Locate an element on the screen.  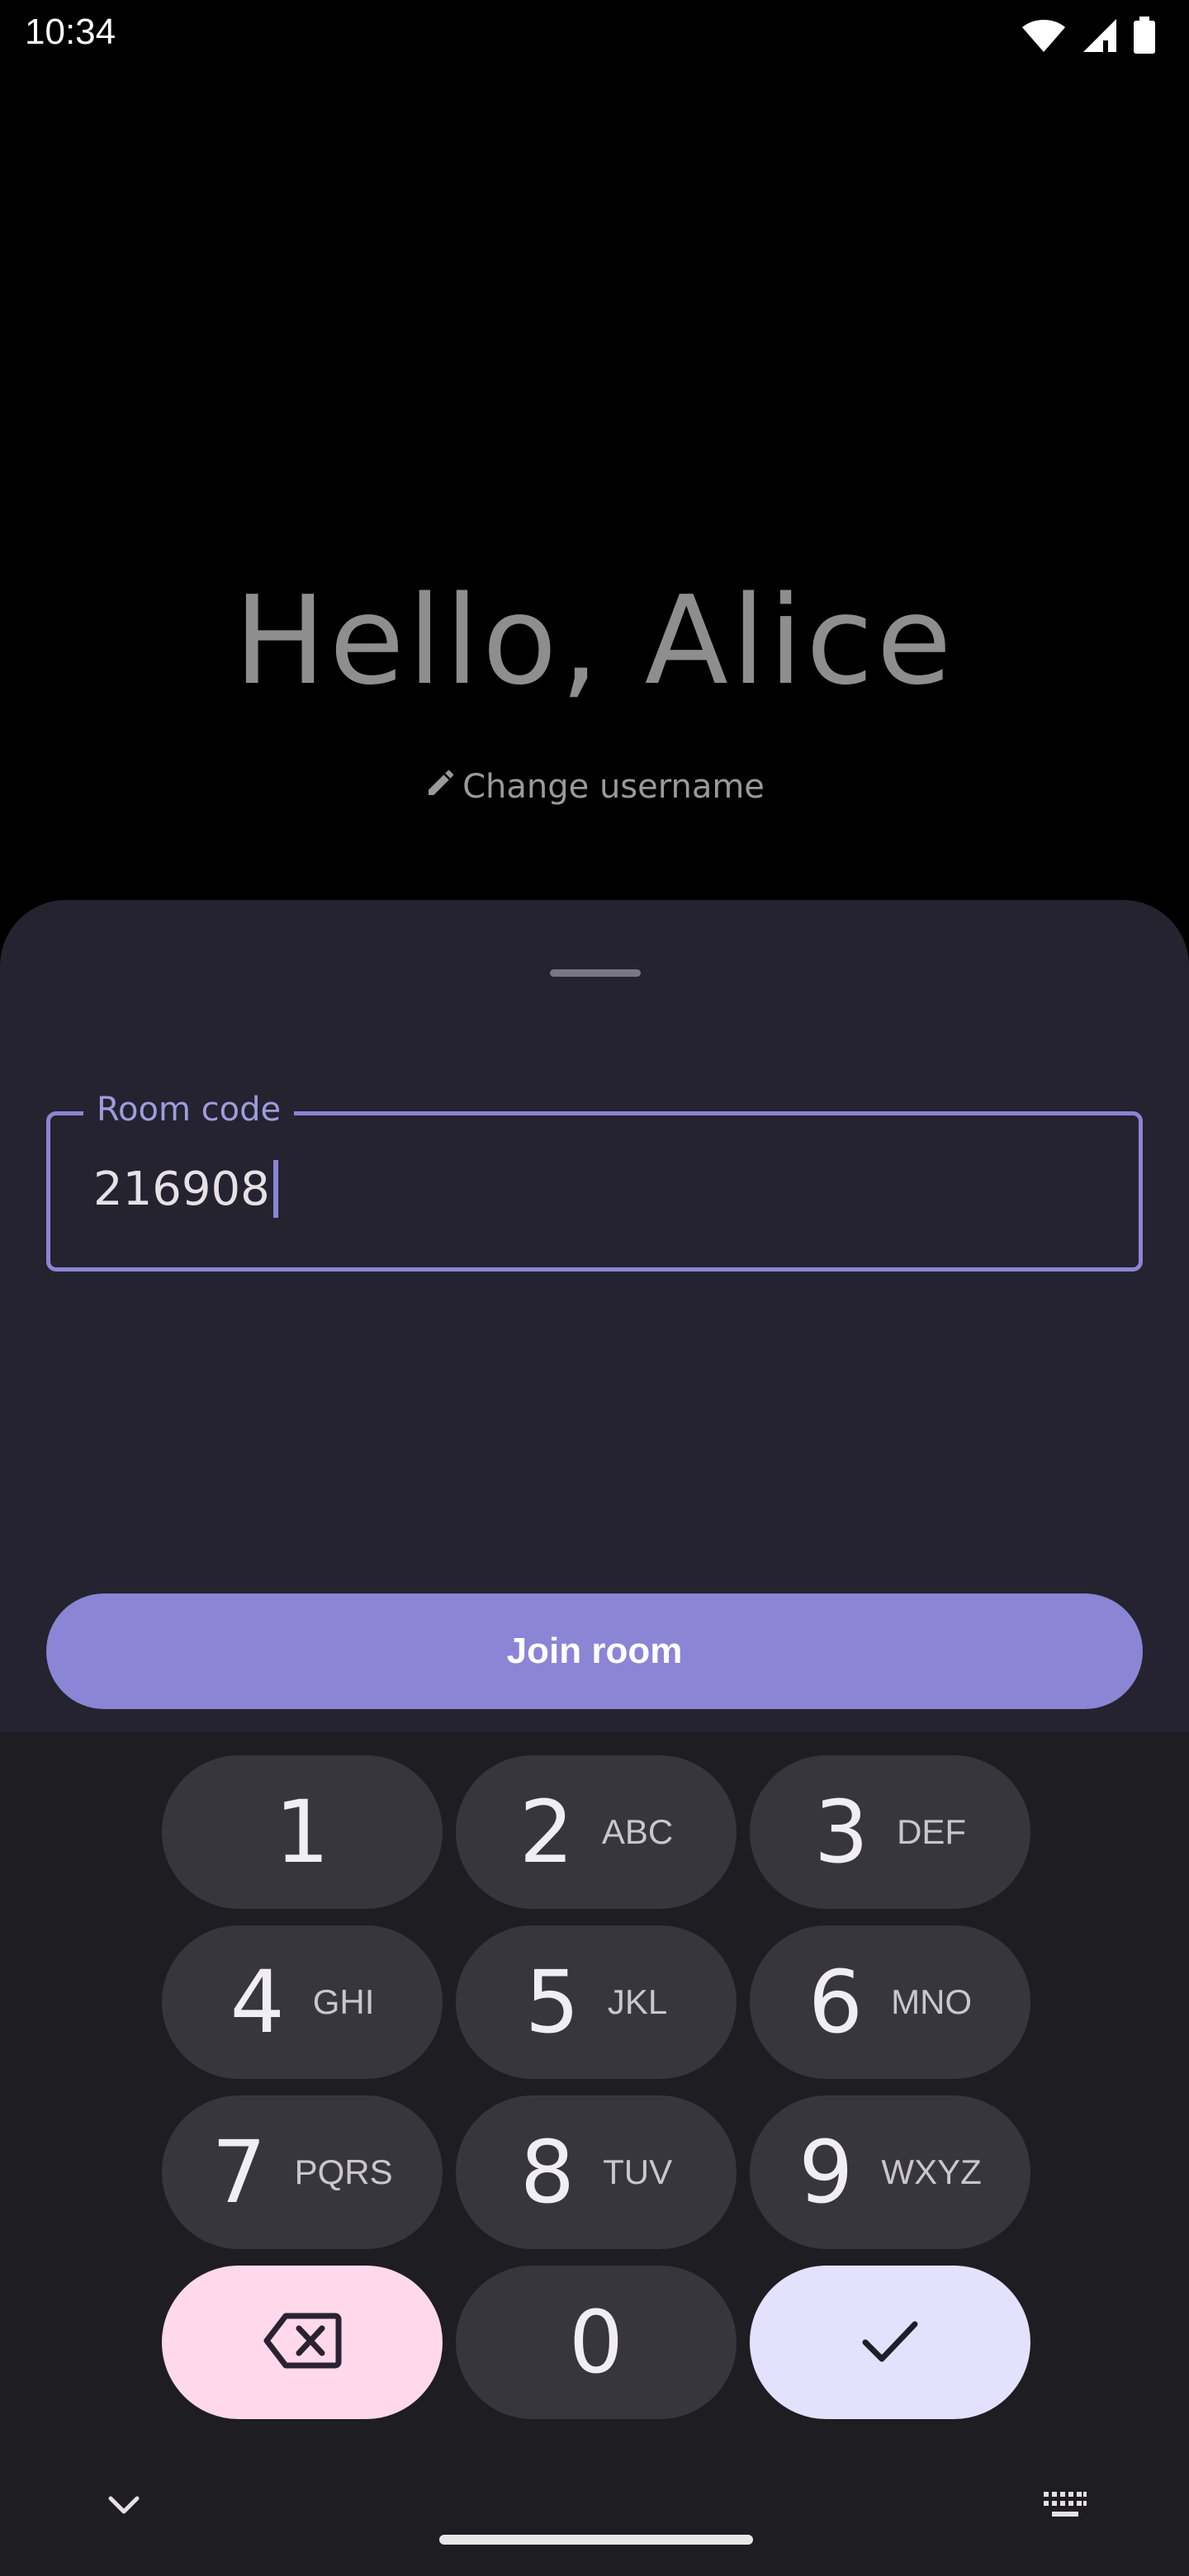
room-code-value: 216908 is located at coordinates (181, 1189).